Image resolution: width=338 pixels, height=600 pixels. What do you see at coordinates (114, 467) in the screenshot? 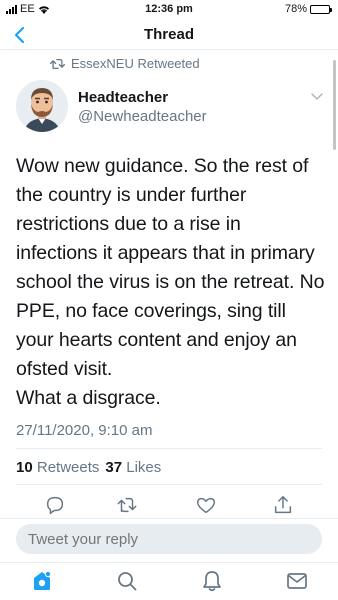
I see `likes-count: 37` at bounding box center [114, 467].